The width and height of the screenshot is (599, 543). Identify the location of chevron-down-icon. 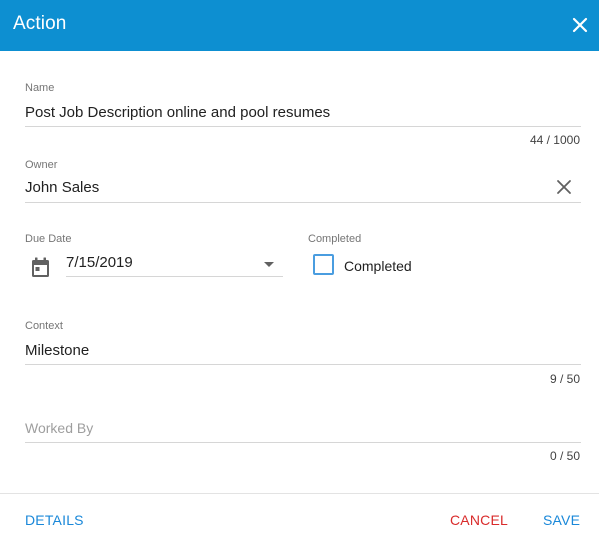
(269, 264).